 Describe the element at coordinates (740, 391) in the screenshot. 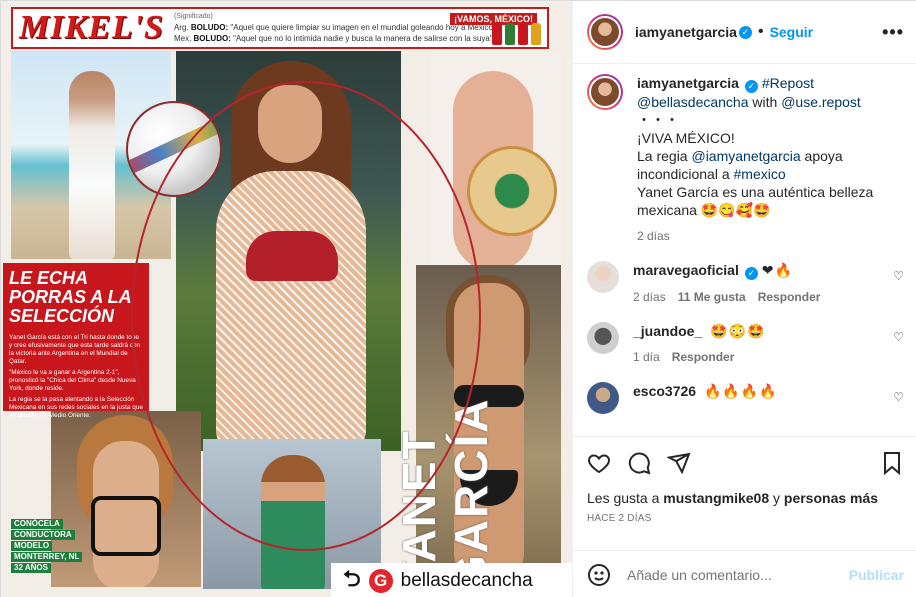

I see `comment-text: 🔥🔥🔥🔥` at that location.